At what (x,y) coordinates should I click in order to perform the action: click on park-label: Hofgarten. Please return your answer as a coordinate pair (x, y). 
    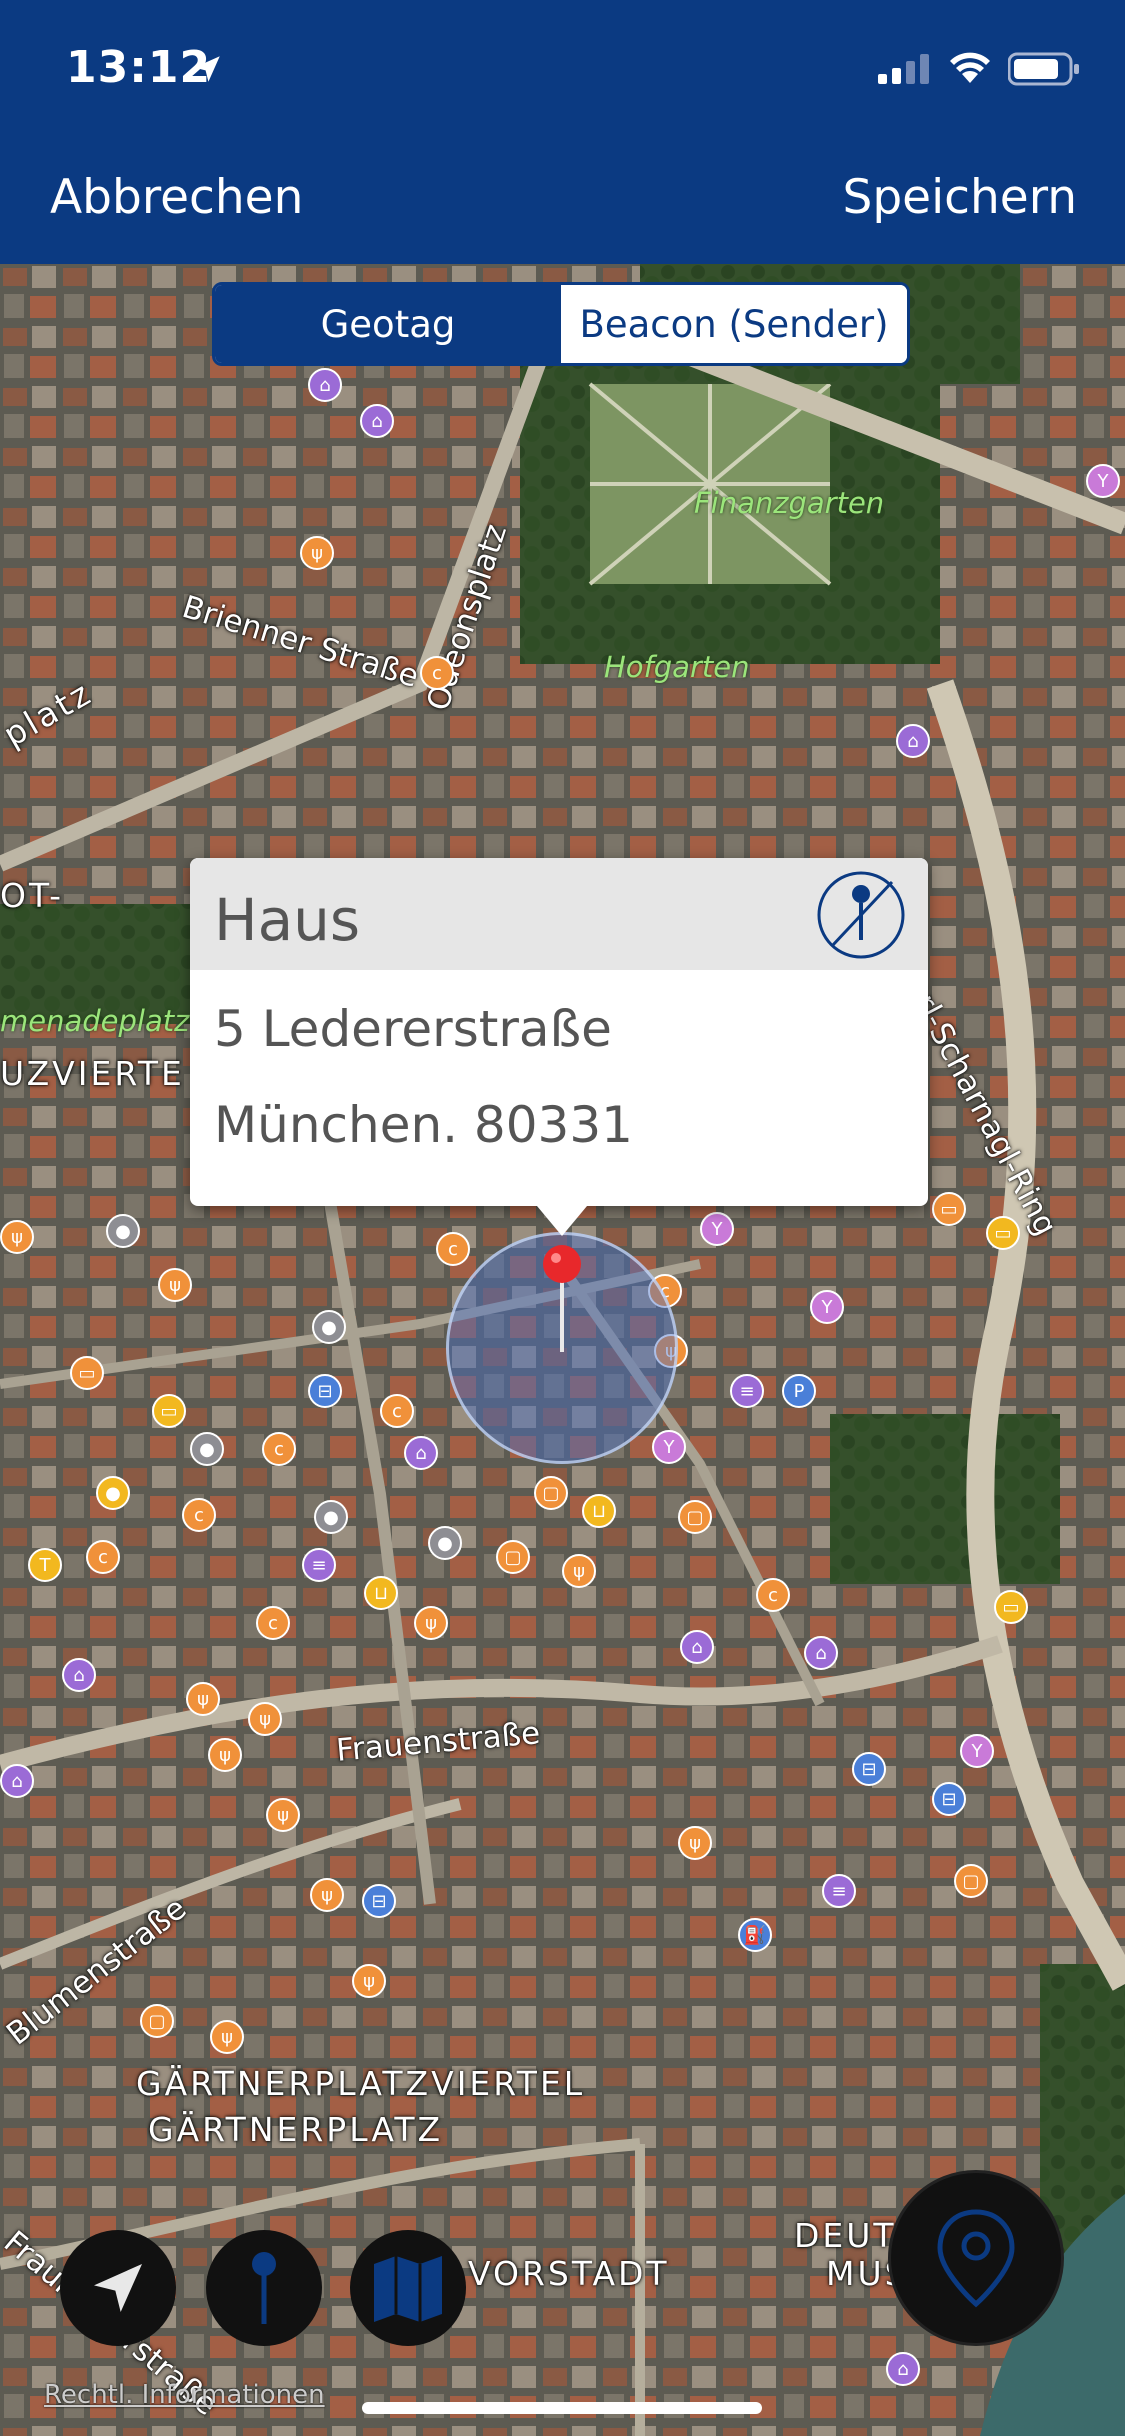
    Looking at the image, I should click on (677, 667).